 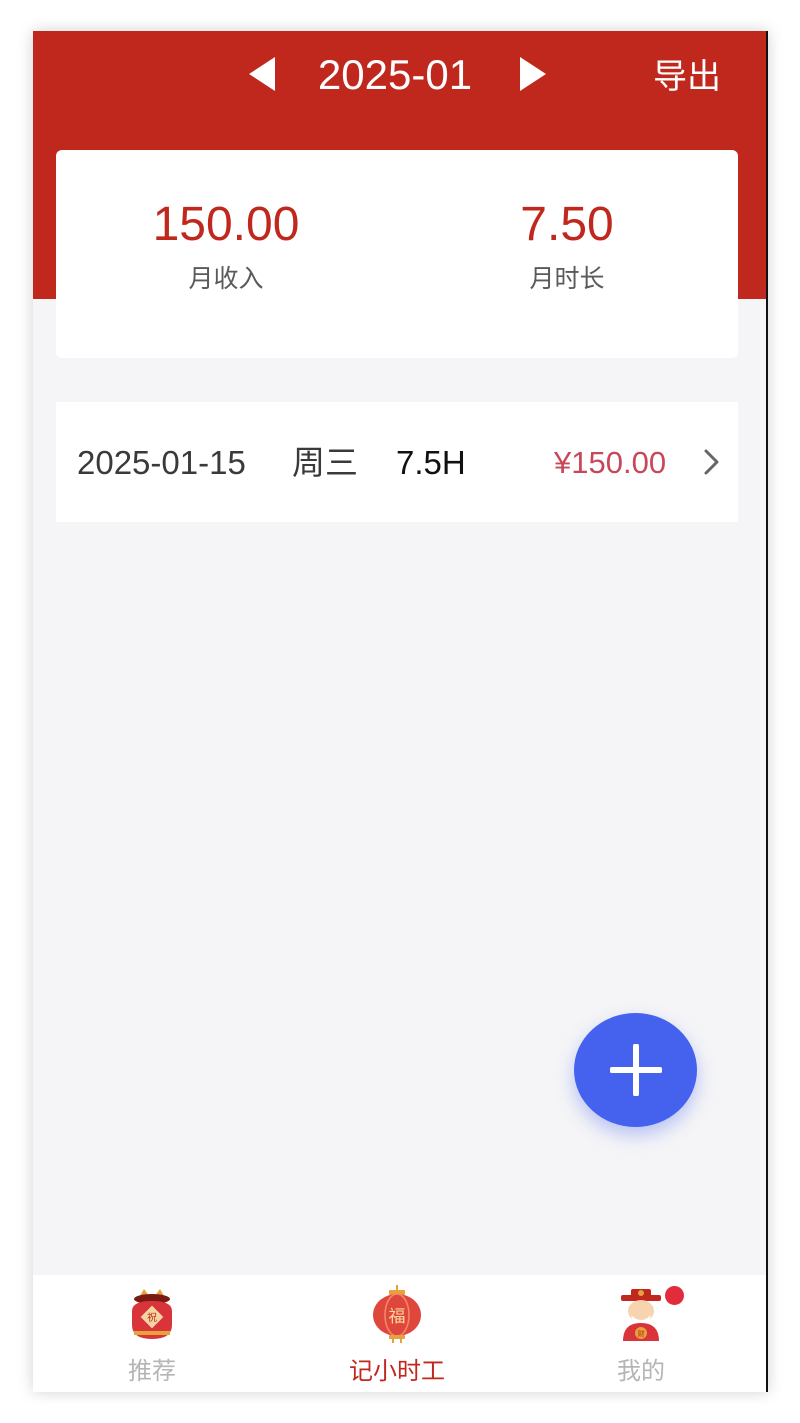 I want to click on duration-stat: 7.50 月时长, so click(x=567, y=246).